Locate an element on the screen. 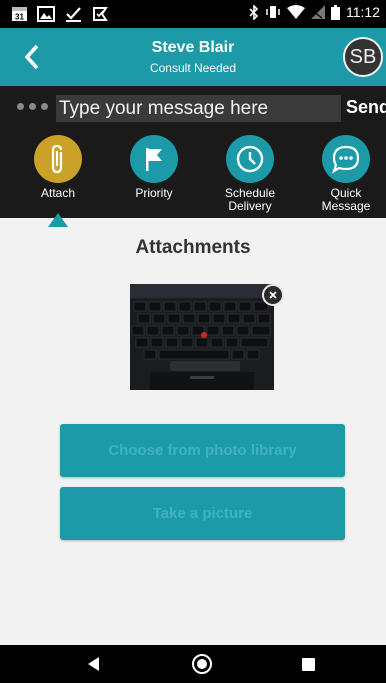 This screenshot has width=386, height=683. battery-icon is located at coordinates (335, 12).